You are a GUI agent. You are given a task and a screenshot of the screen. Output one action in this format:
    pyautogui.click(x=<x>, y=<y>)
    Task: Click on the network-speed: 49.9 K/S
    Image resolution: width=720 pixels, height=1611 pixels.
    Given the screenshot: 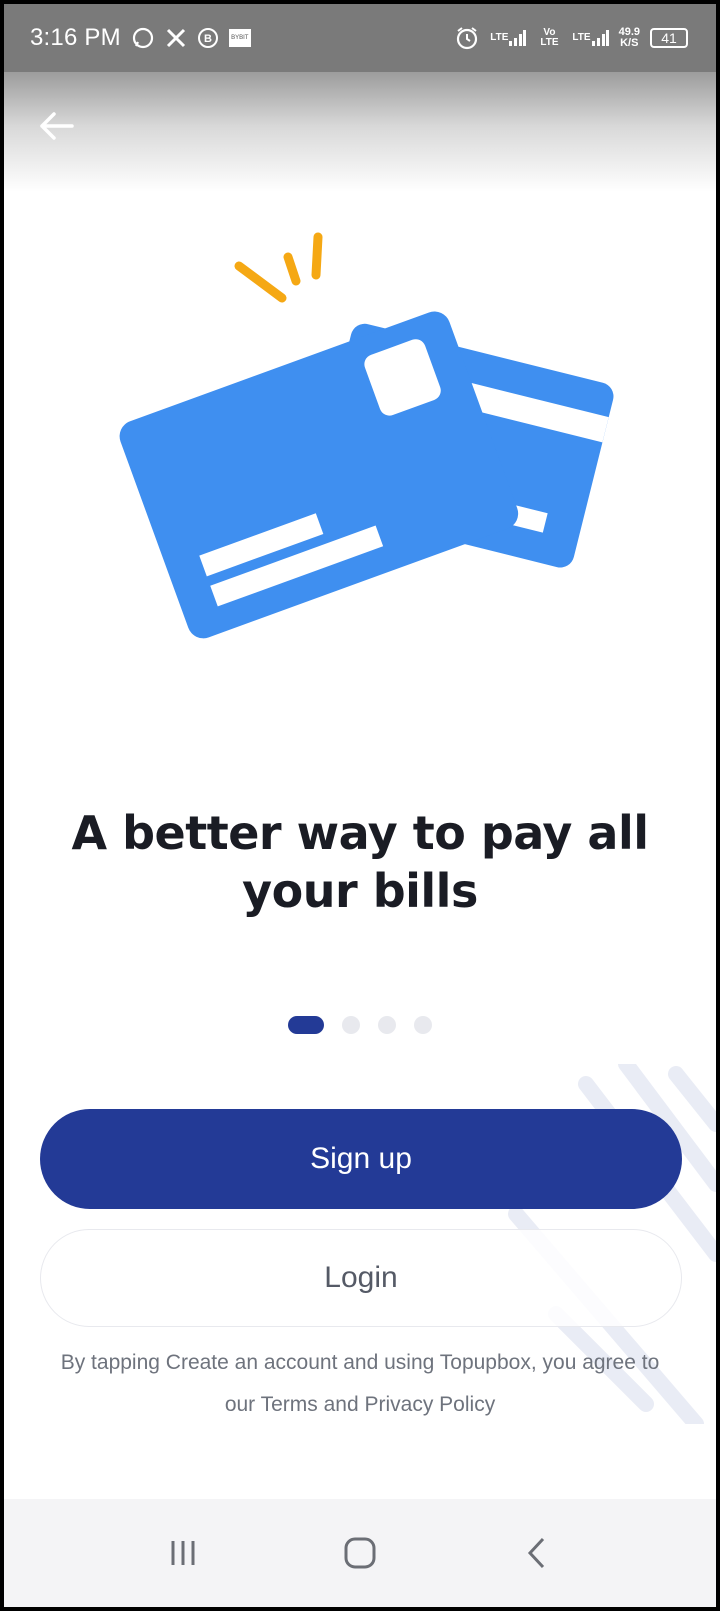 What is the action you would take?
    pyautogui.click(x=629, y=38)
    